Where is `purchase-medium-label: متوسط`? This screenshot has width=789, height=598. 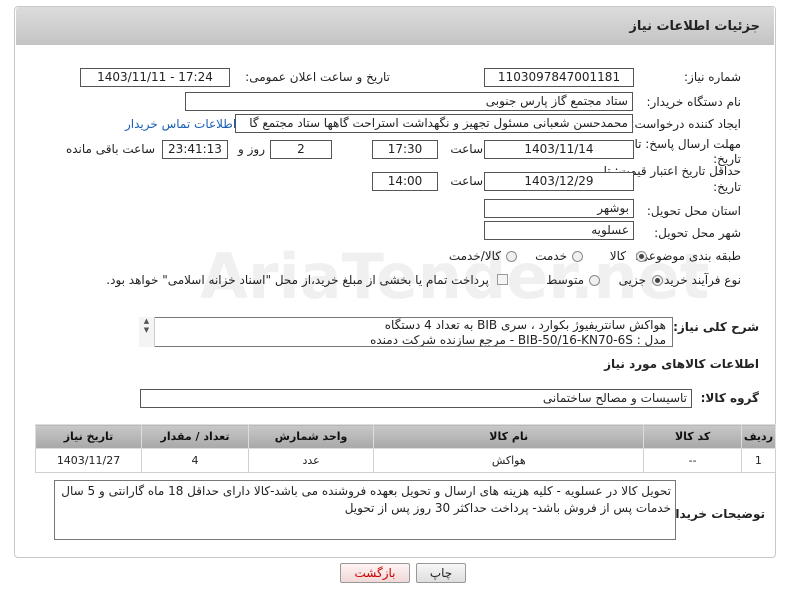
purchase-medium-label: متوسط is located at coordinates (565, 280).